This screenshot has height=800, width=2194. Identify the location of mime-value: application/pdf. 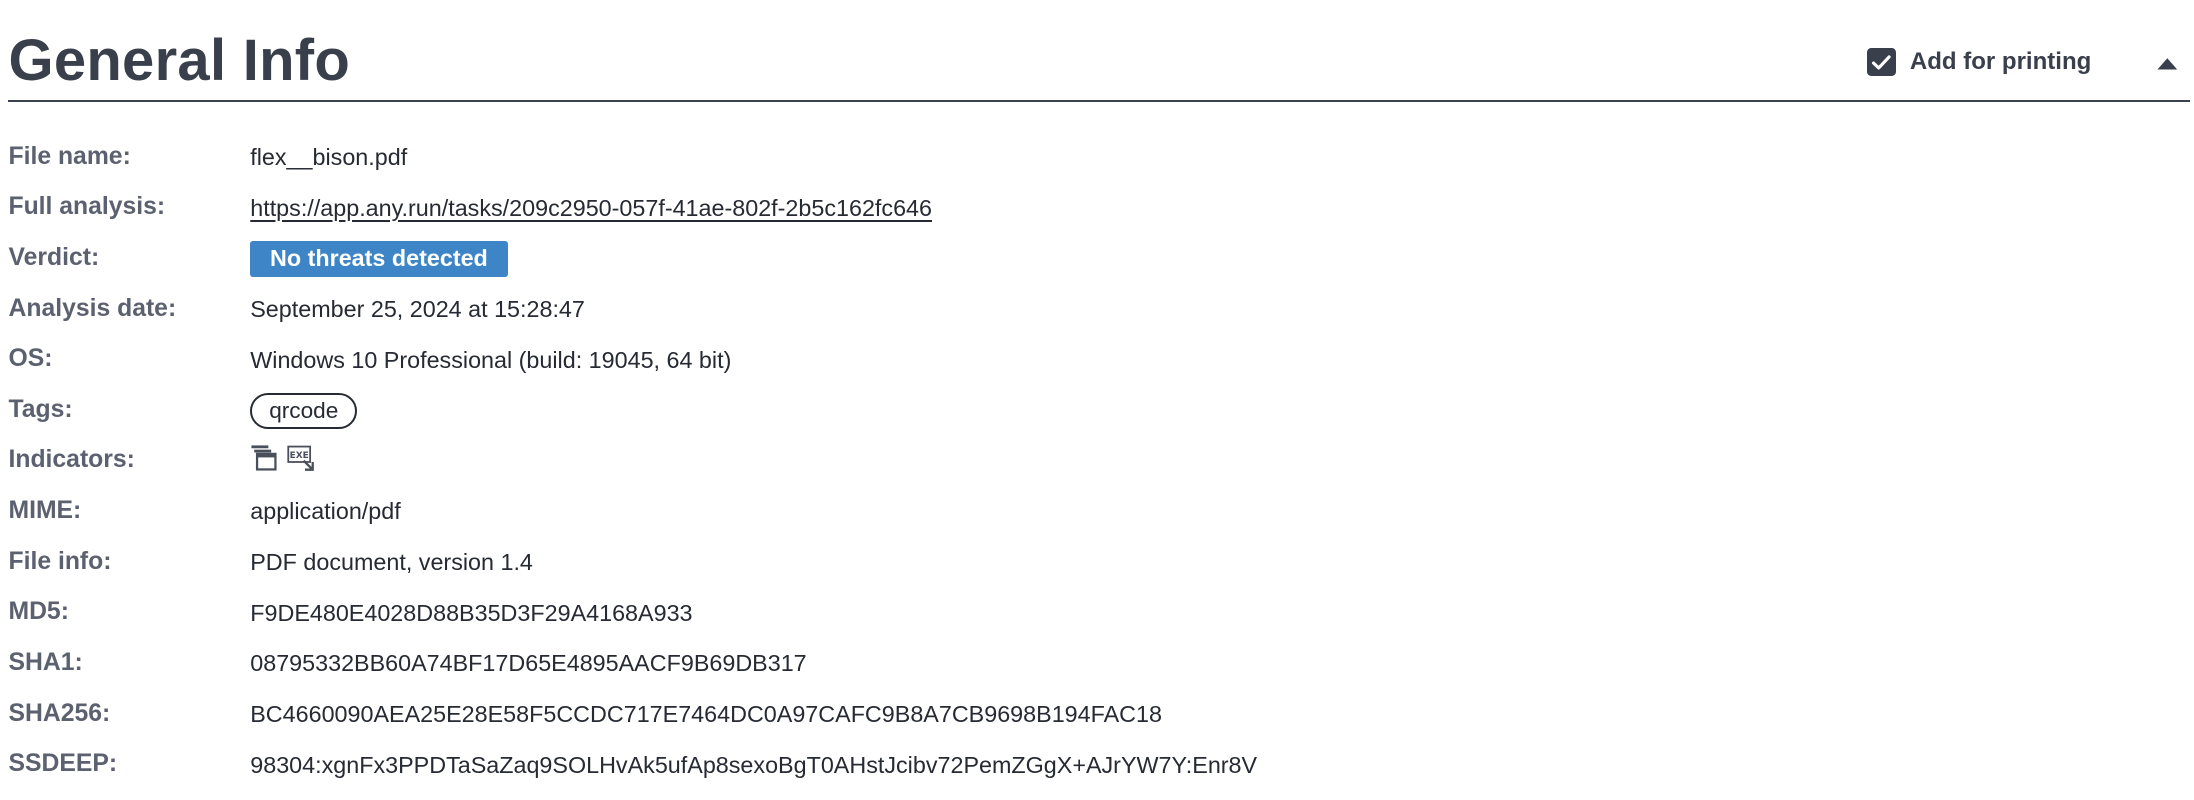
(325, 511).